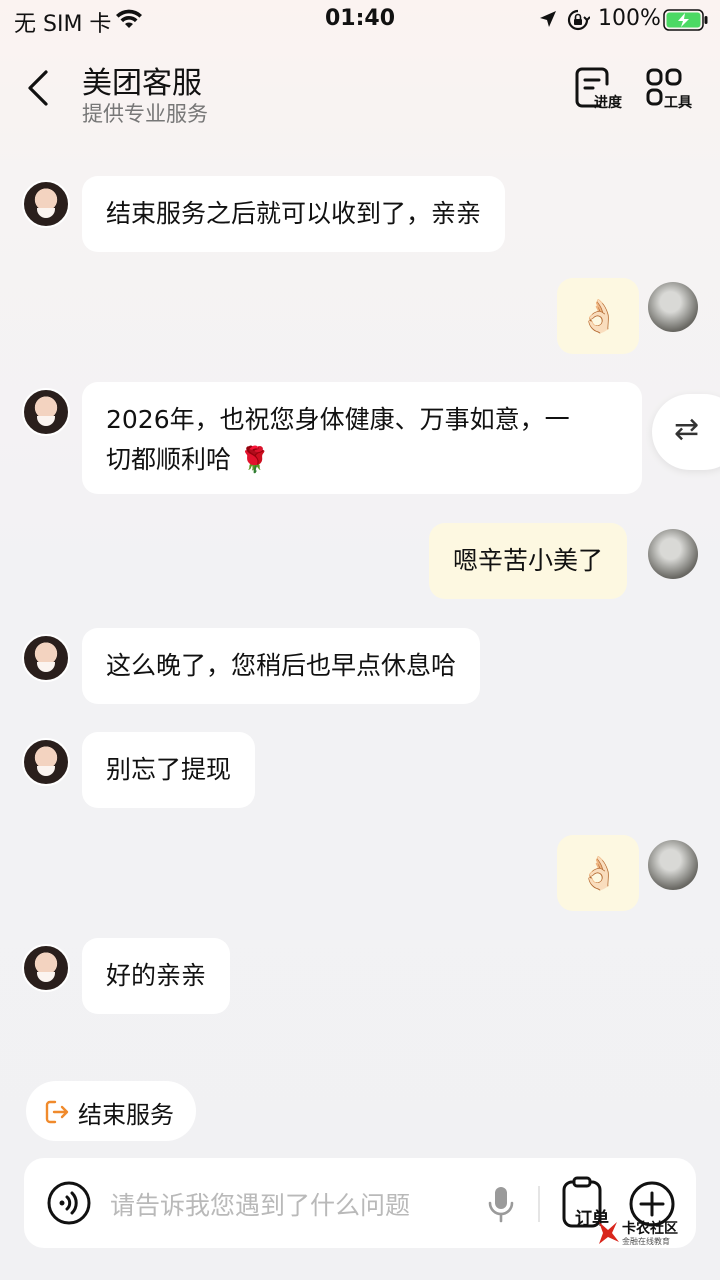  What do you see at coordinates (57, 1112) in the screenshot?
I see `exit-icon` at bounding box center [57, 1112].